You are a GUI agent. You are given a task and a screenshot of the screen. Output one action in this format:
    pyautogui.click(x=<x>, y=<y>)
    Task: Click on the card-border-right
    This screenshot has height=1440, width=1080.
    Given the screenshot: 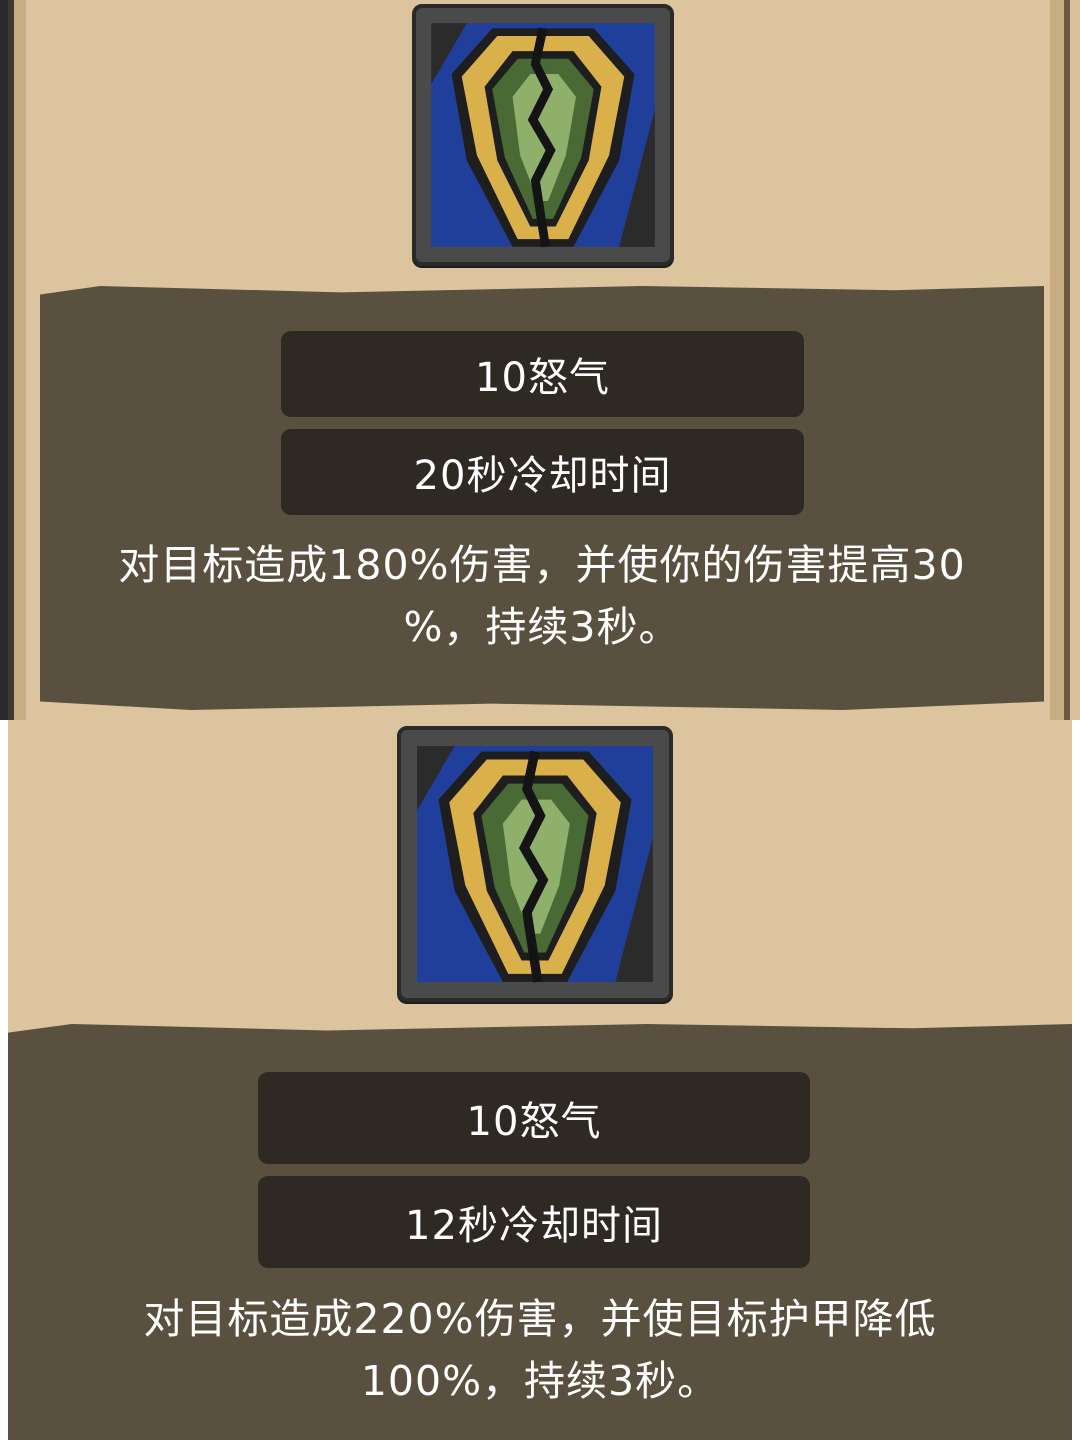 What is the action you would take?
    pyautogui.click(x=1065, y=360)
    